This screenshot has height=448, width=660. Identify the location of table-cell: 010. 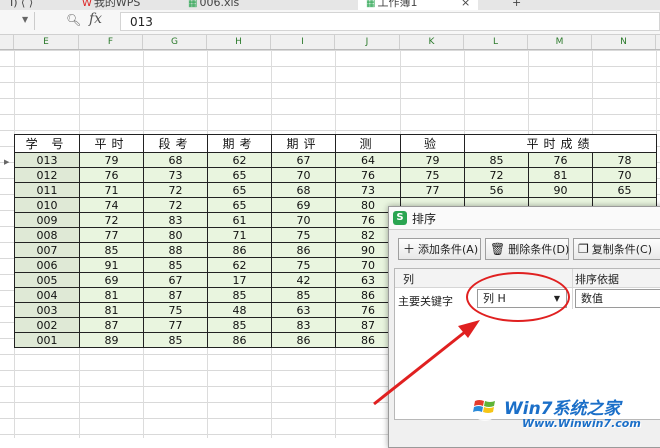
(47, 205).